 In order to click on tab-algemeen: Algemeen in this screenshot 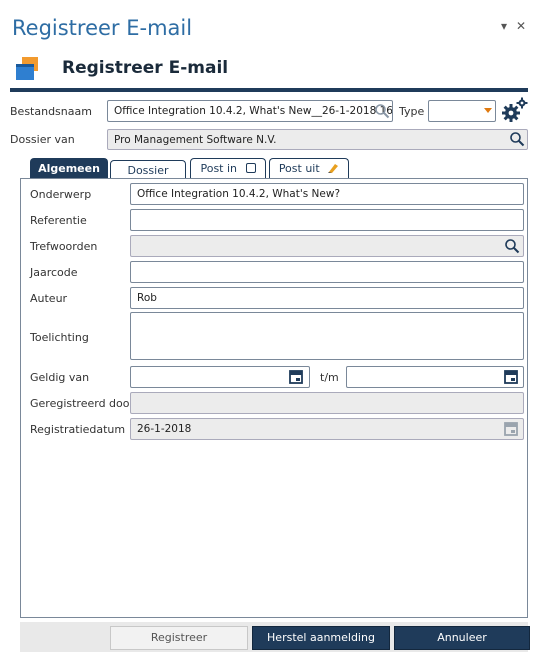, I will do `click(69, 168)`.